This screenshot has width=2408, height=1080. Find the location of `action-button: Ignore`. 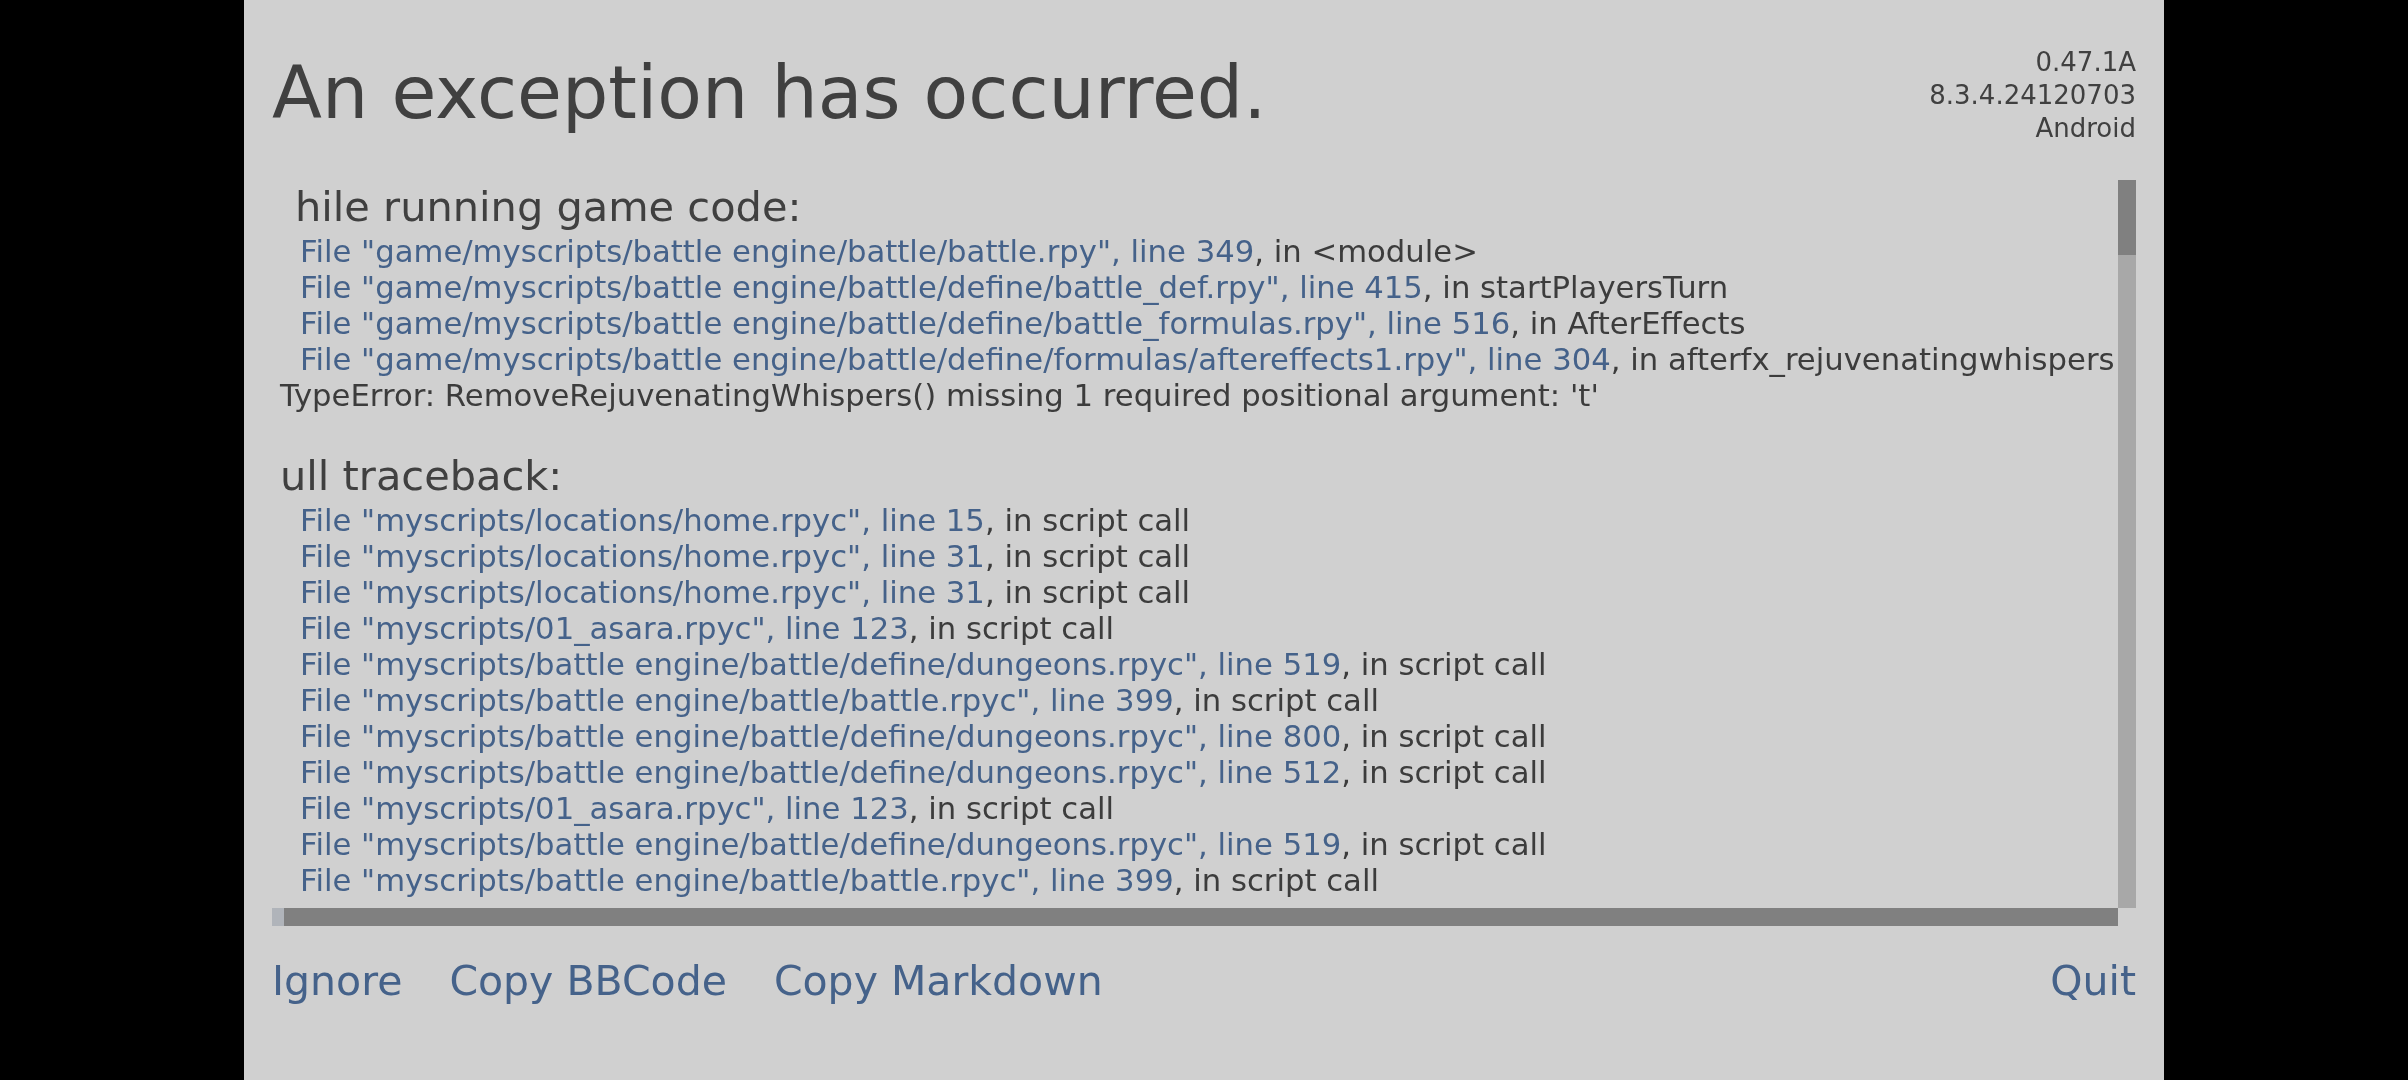

action-button: Ignore is located at coordinates (337, 981).